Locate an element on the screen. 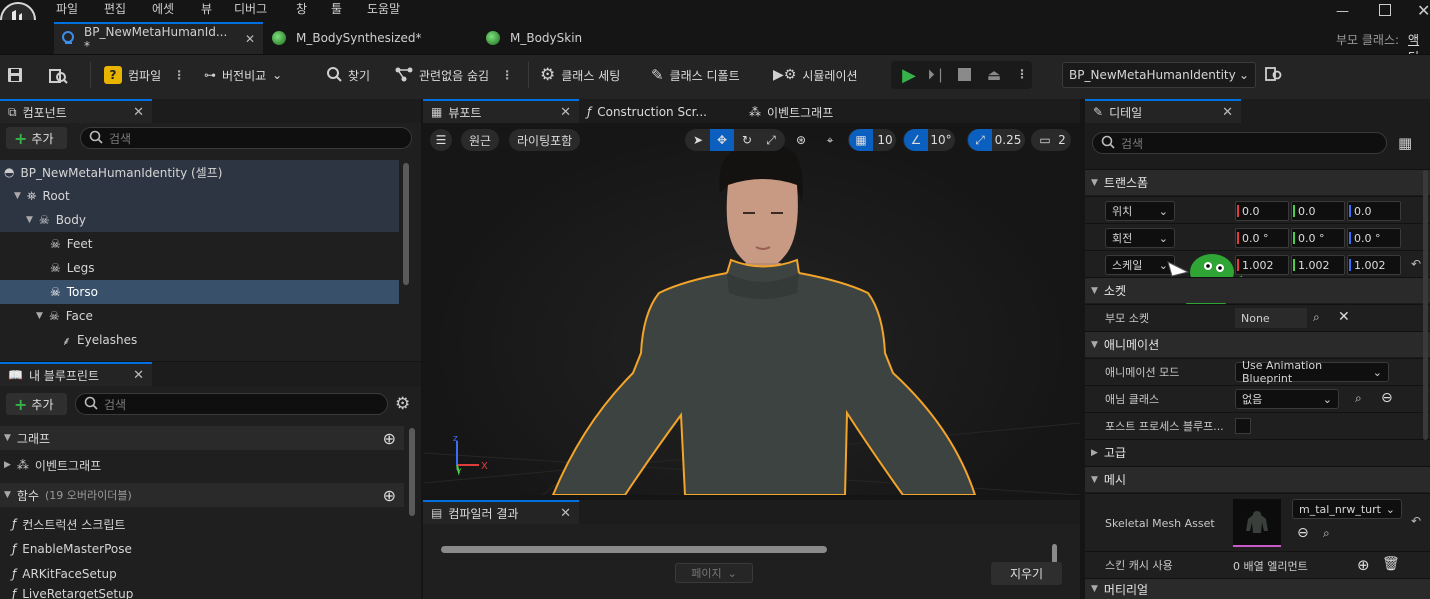 The width and height of the screenshot is (1430, 599). add-element-icon: ⊕ is located at coordinates (1363, 565).